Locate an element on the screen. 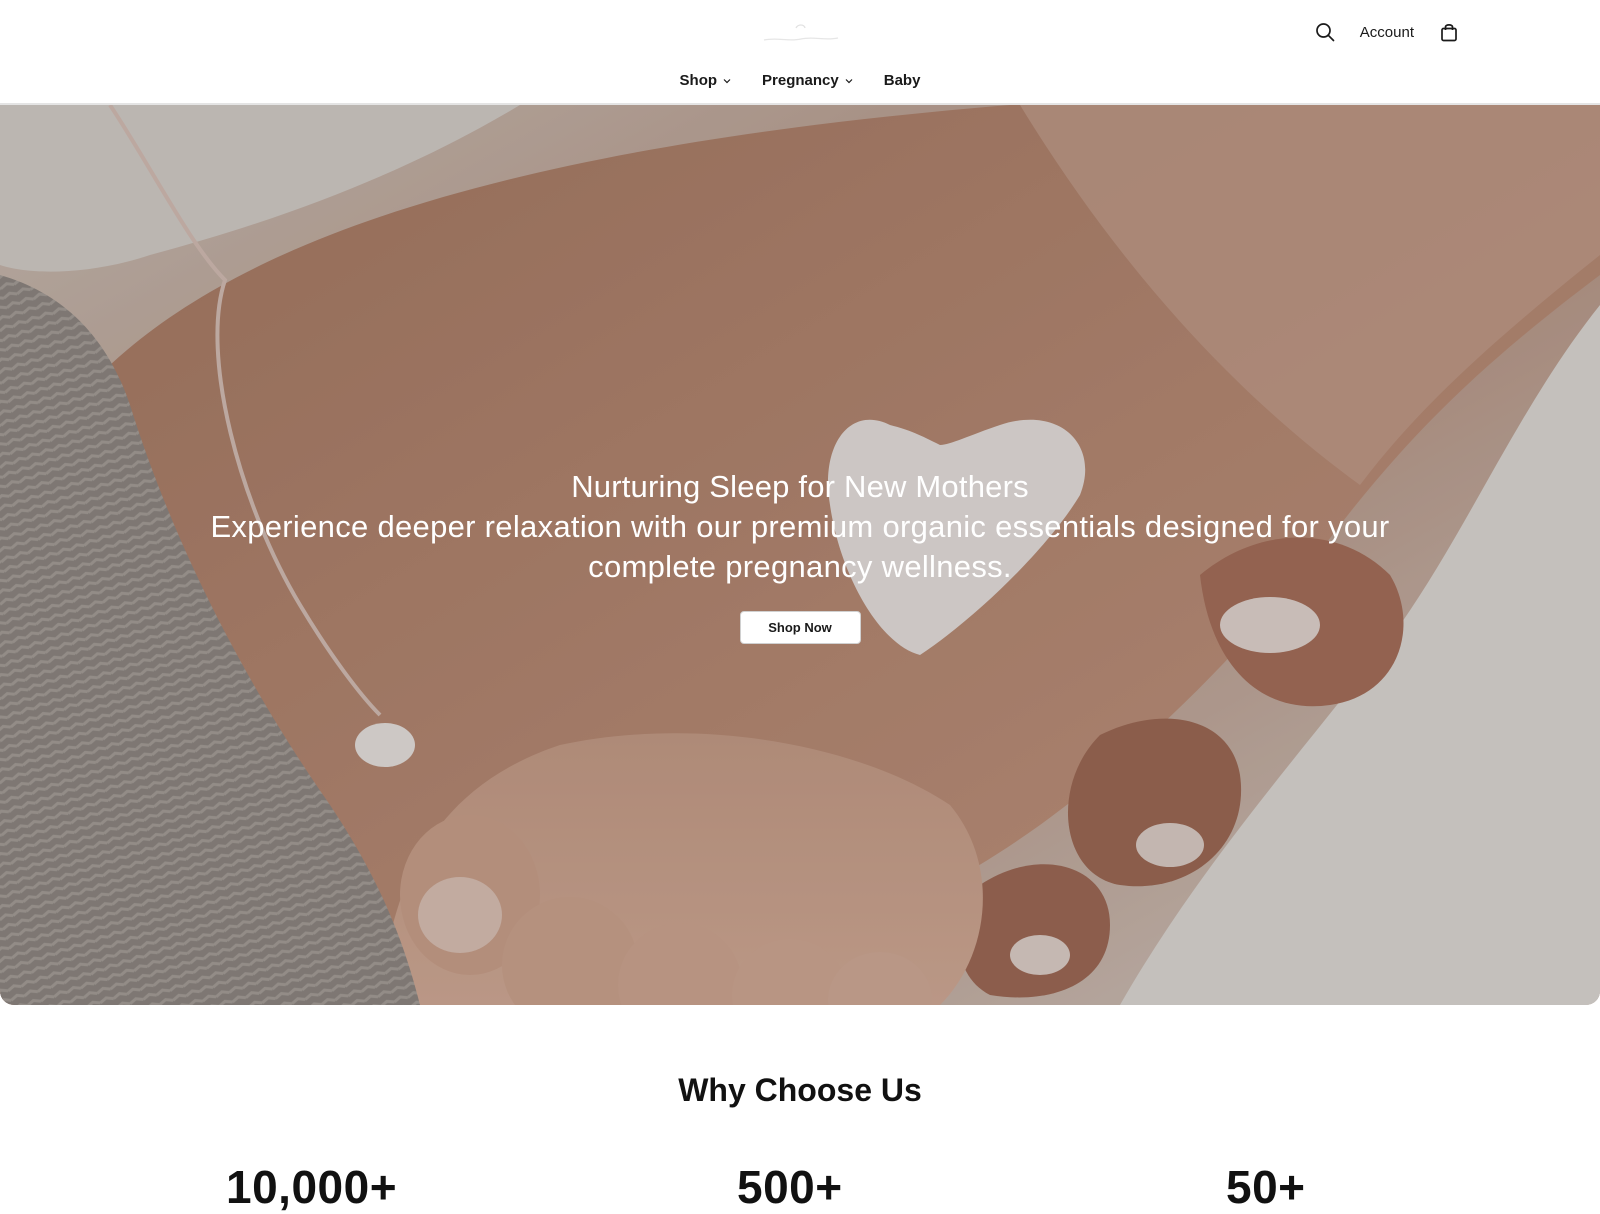  account-link: Account is located at coordinates (1387, 32).